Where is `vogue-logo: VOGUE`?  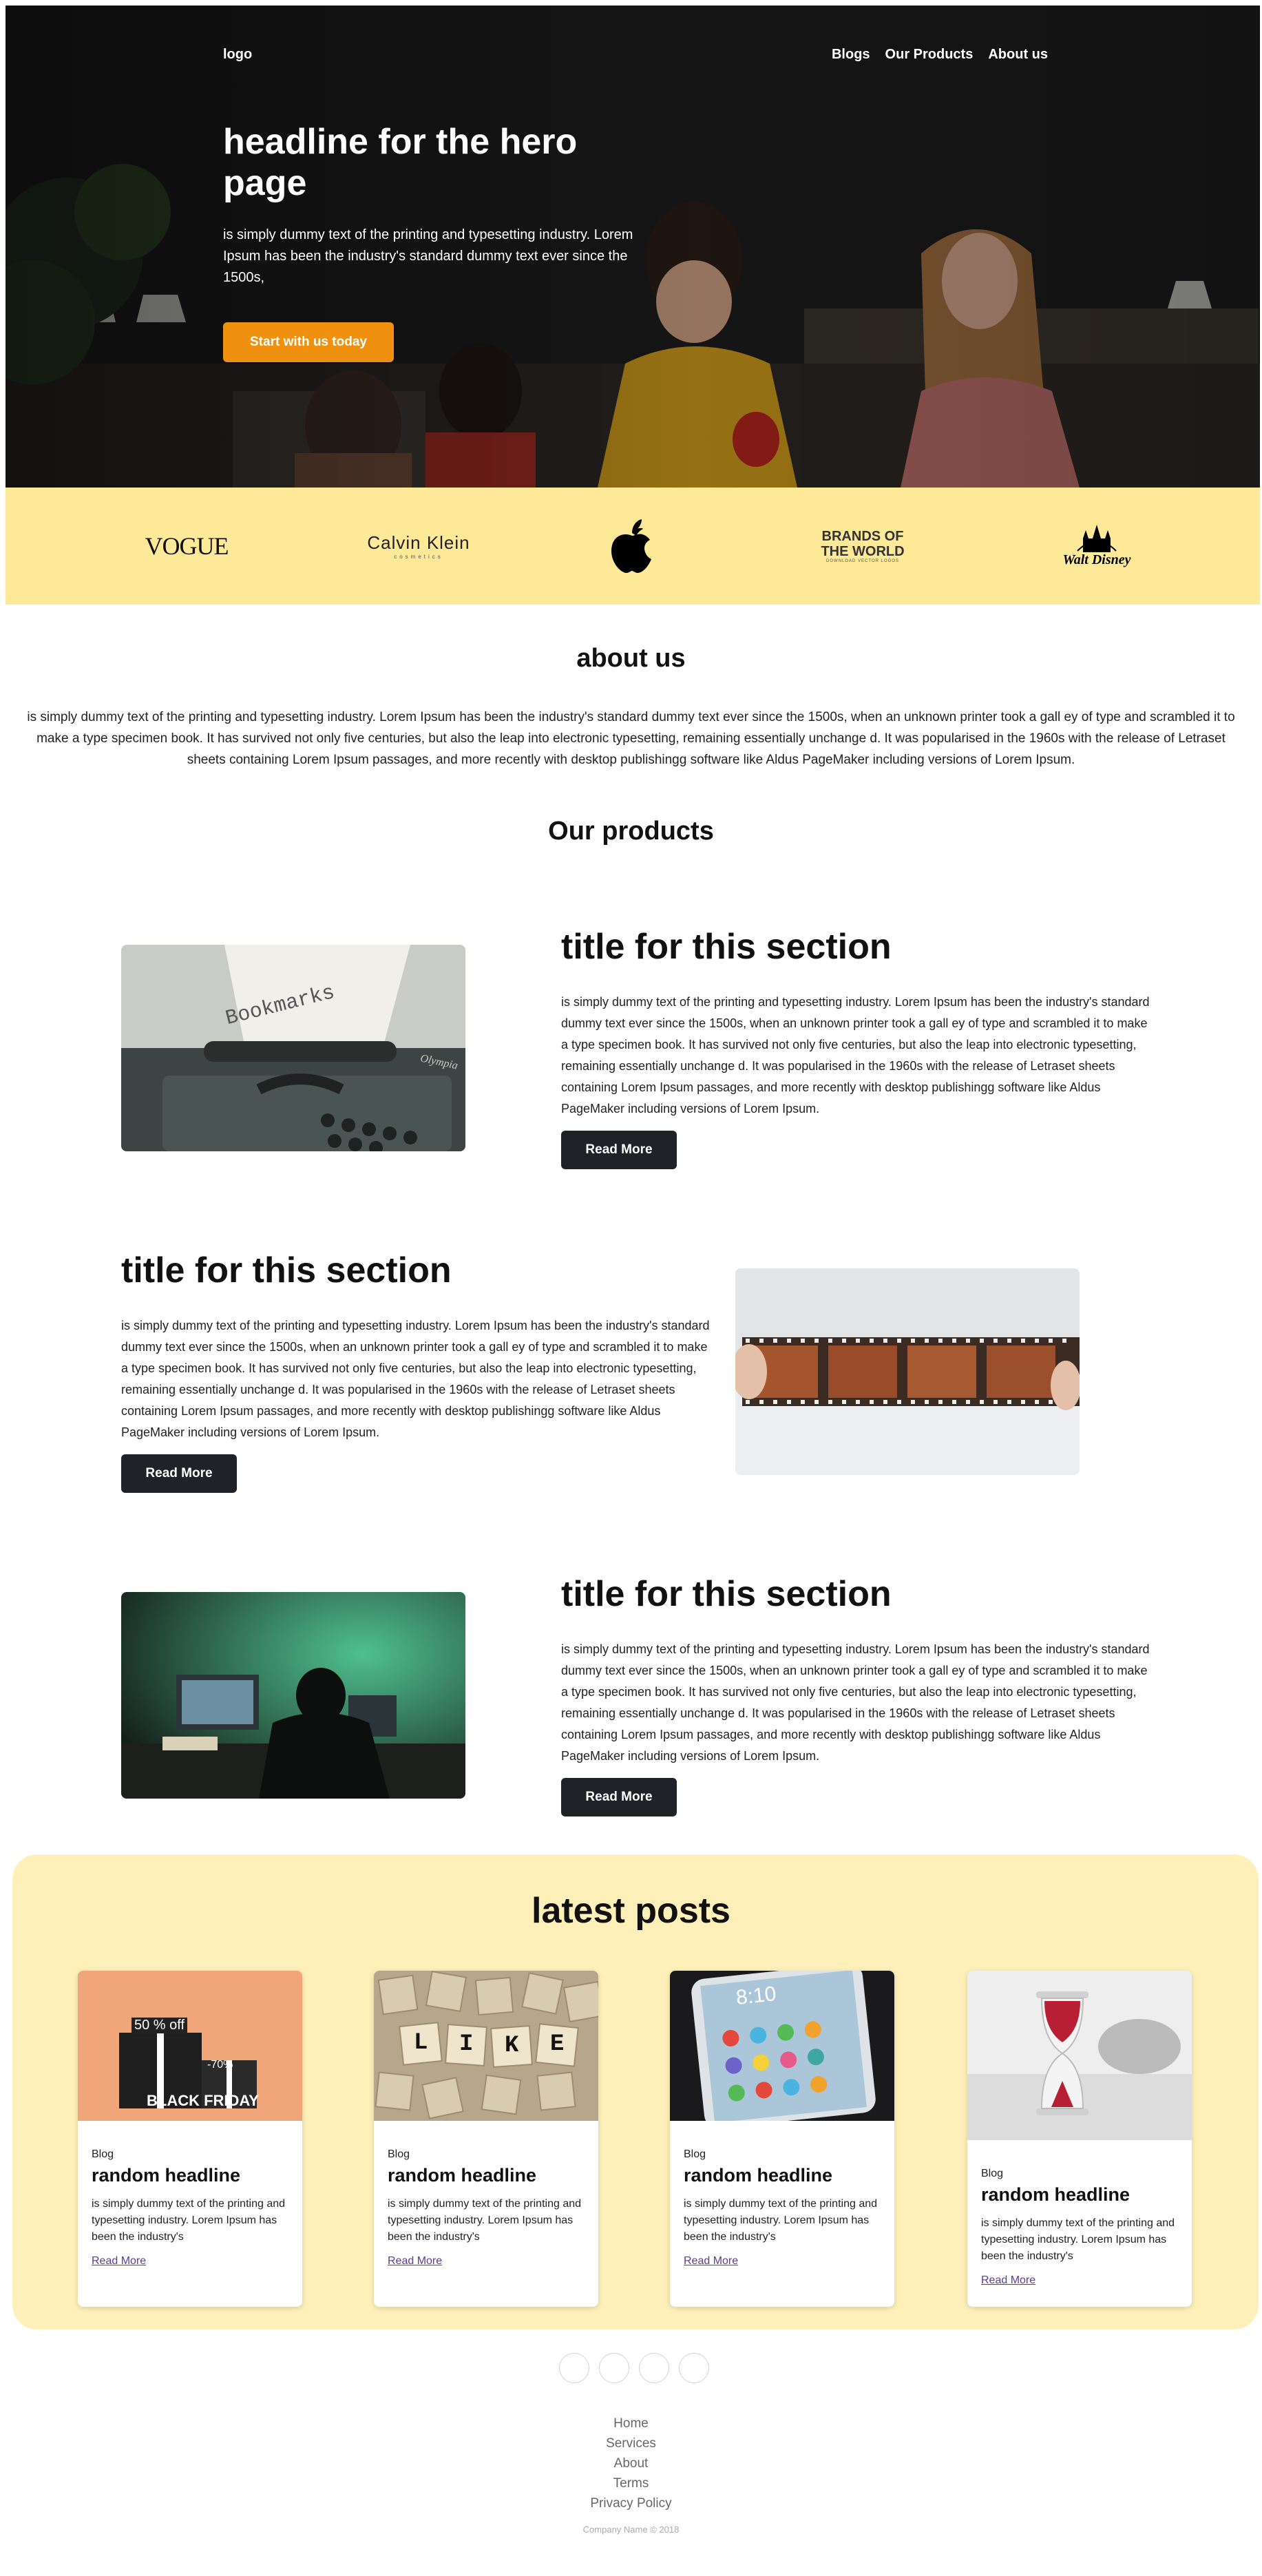
vogue-logo: VOGUE is located at coordinates (187, 546).